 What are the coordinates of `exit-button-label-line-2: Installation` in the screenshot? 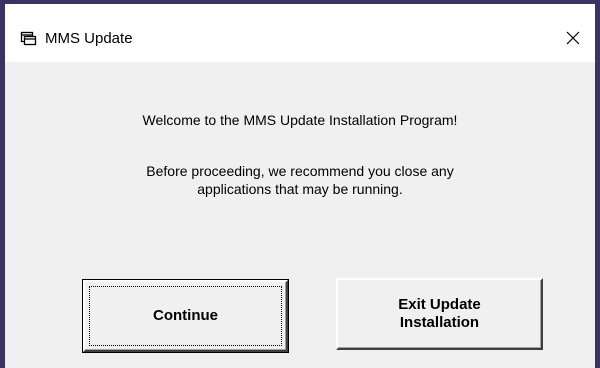 It's located at (439, 322).